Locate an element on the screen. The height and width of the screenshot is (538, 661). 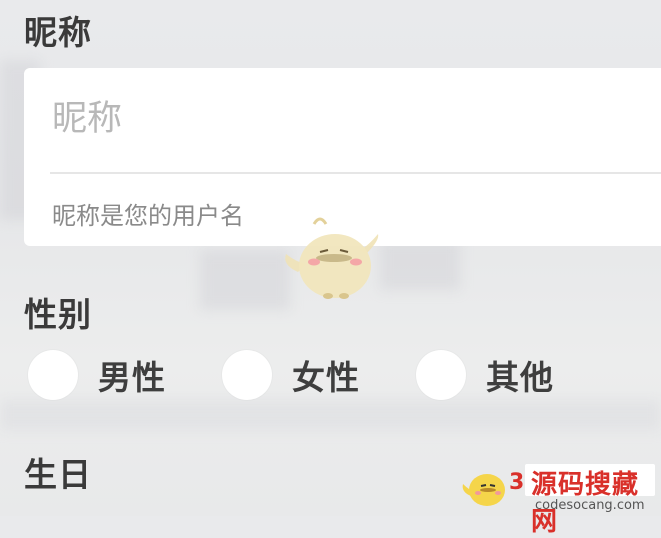
gender-option-female: 女性 is located at coordinates (291, 375).